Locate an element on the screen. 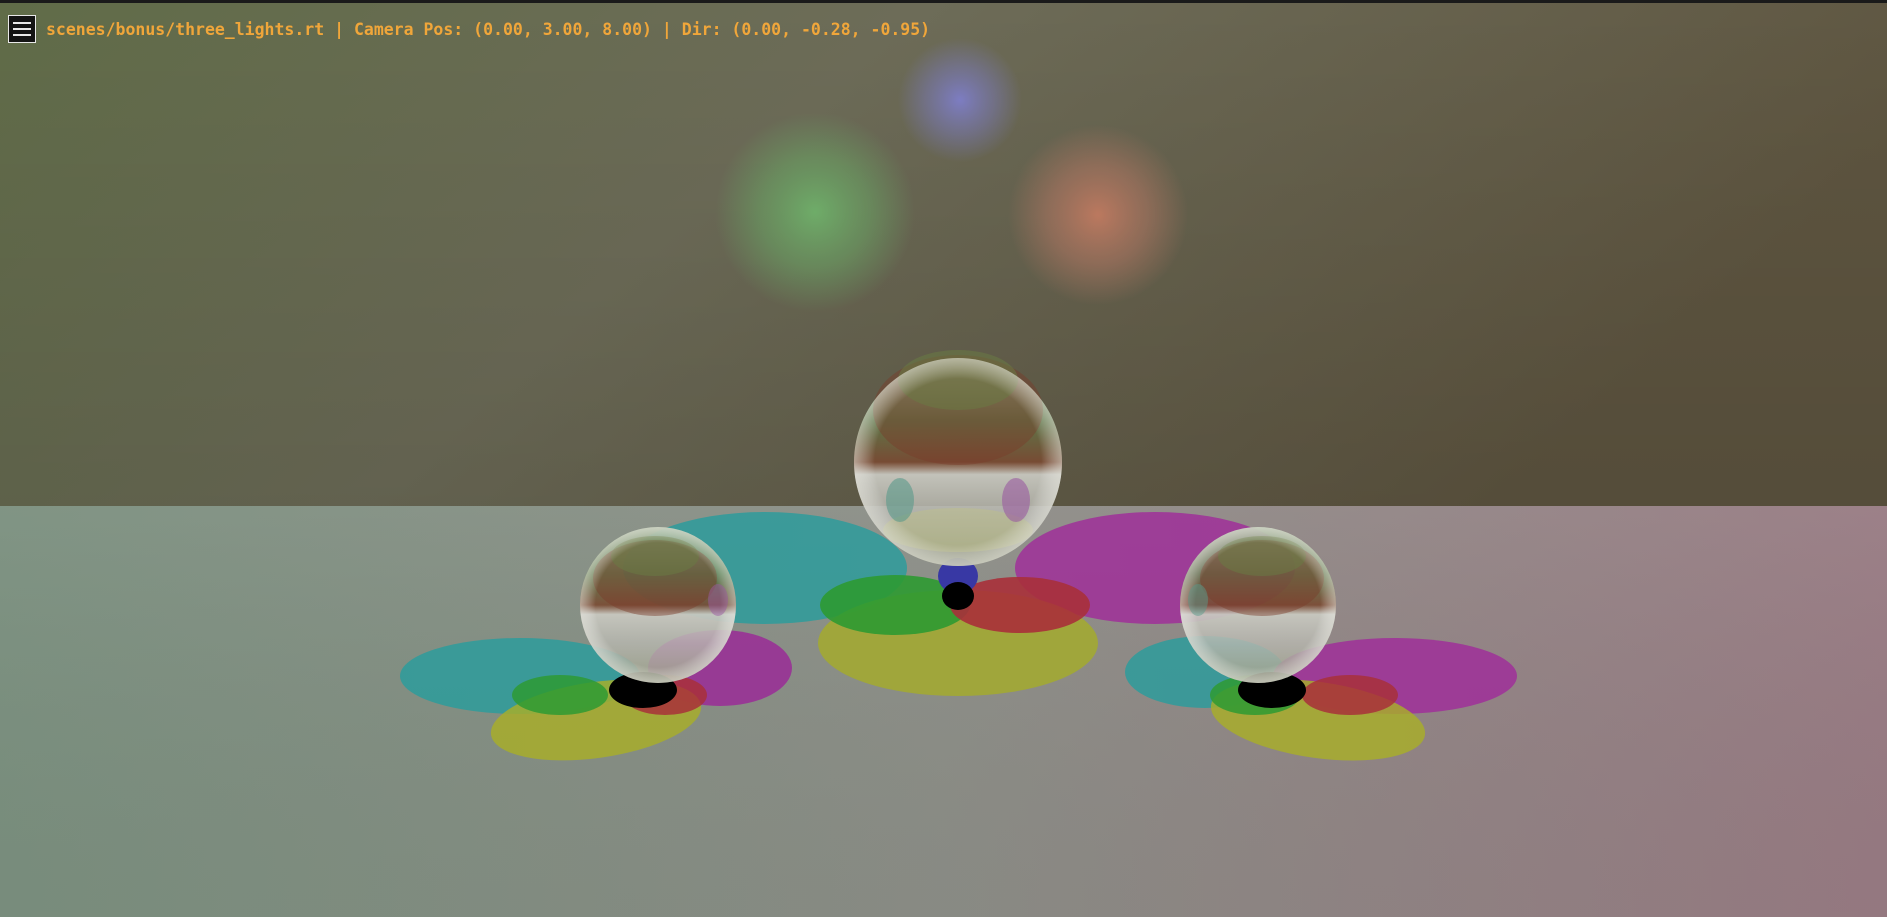 This screenshot has width=1887, height=917. red-light is located at coordinates (1098, 215).